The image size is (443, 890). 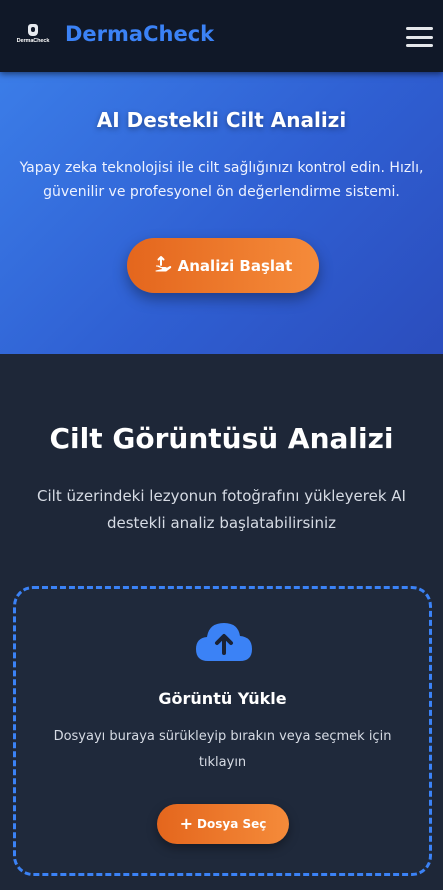 What do you see at coordinates (139, 34) in the screenshot?
I see `brand-title: DermaCheck` at bounding box center [139, 34].